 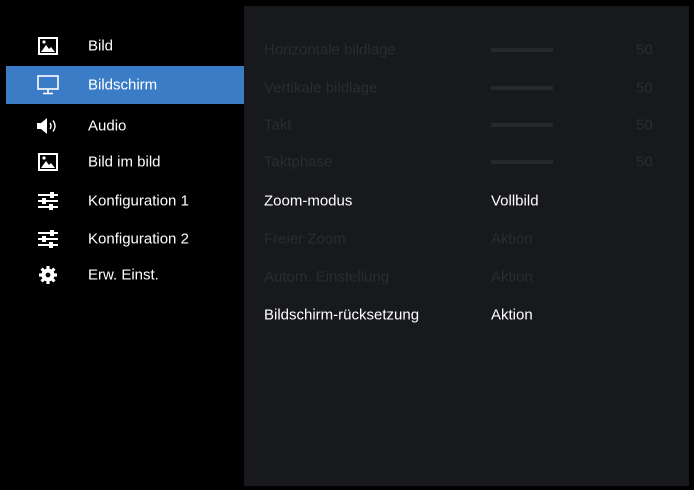 I want to click on picture-icon, so click(x=48, y=46).